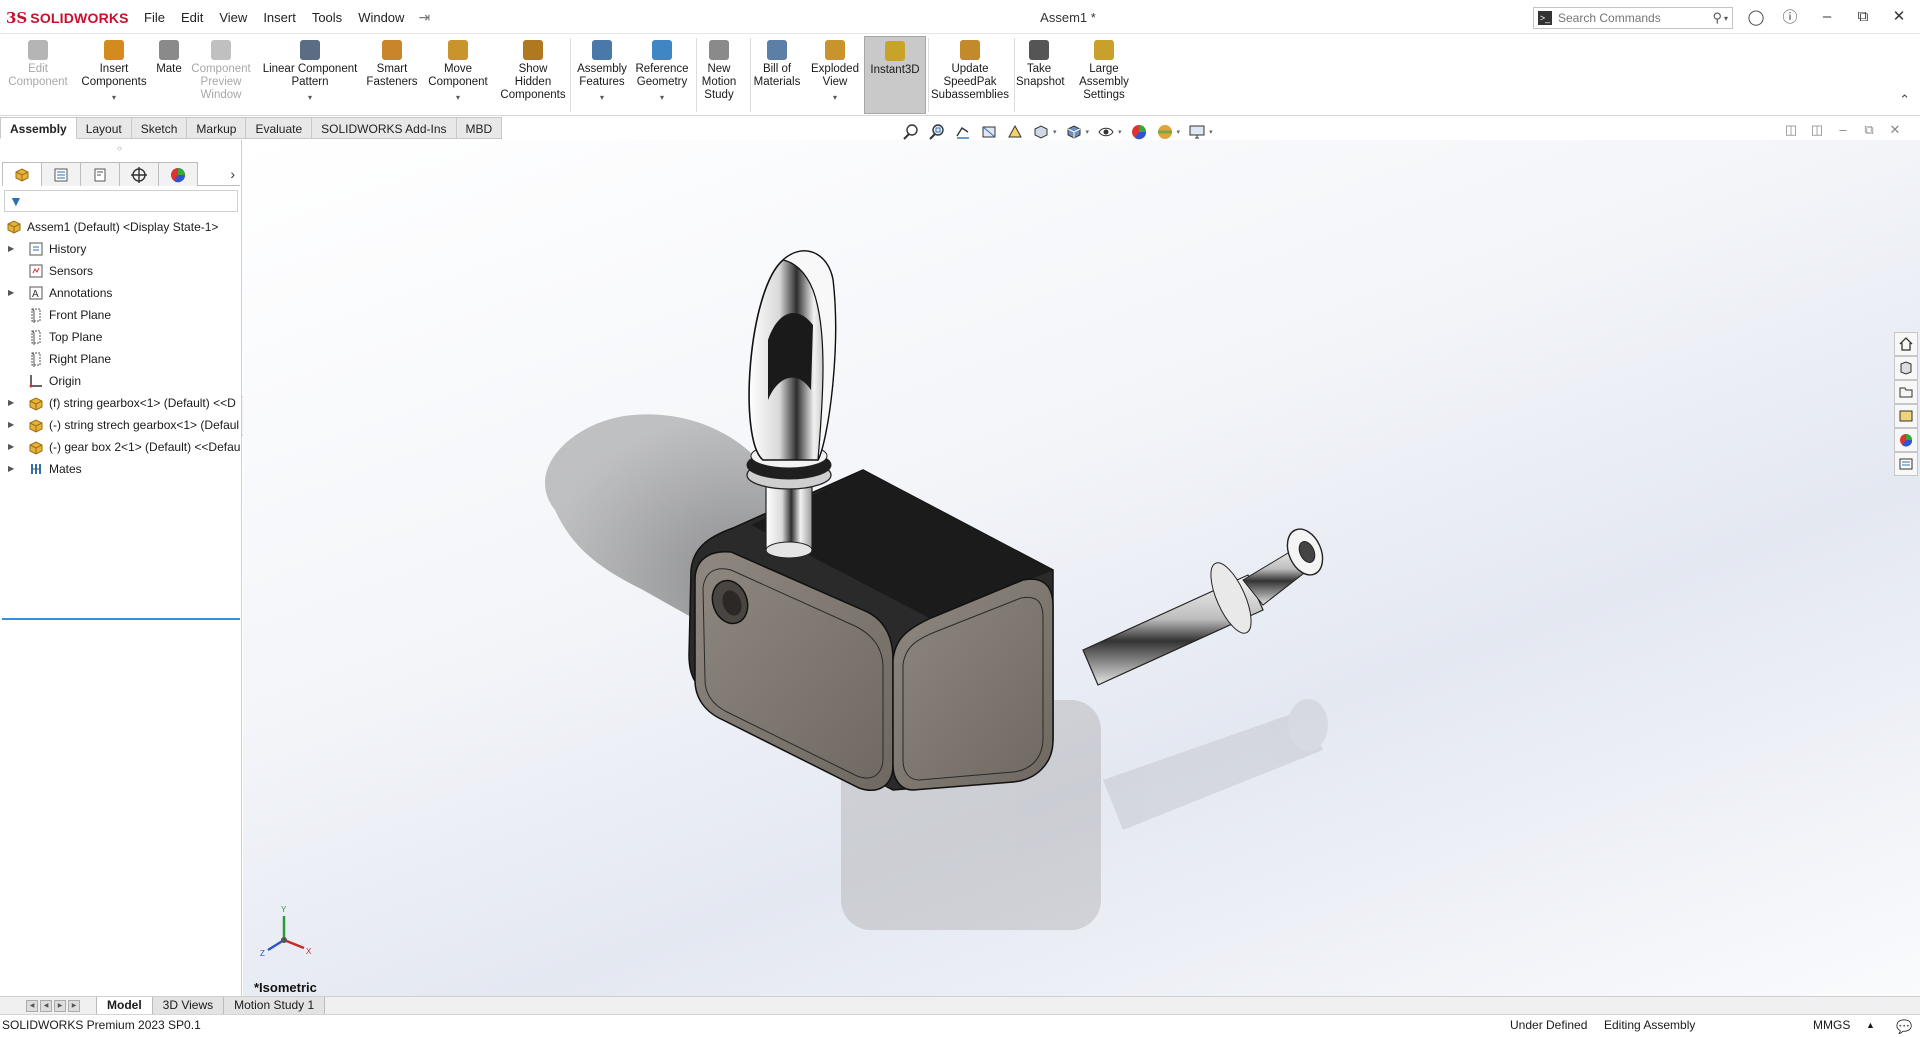 Image resolution: width=1920 pixels, height=1037 pixels. I want to click on collapse-ribbon-icon: ⌃, so click(1904, 100).